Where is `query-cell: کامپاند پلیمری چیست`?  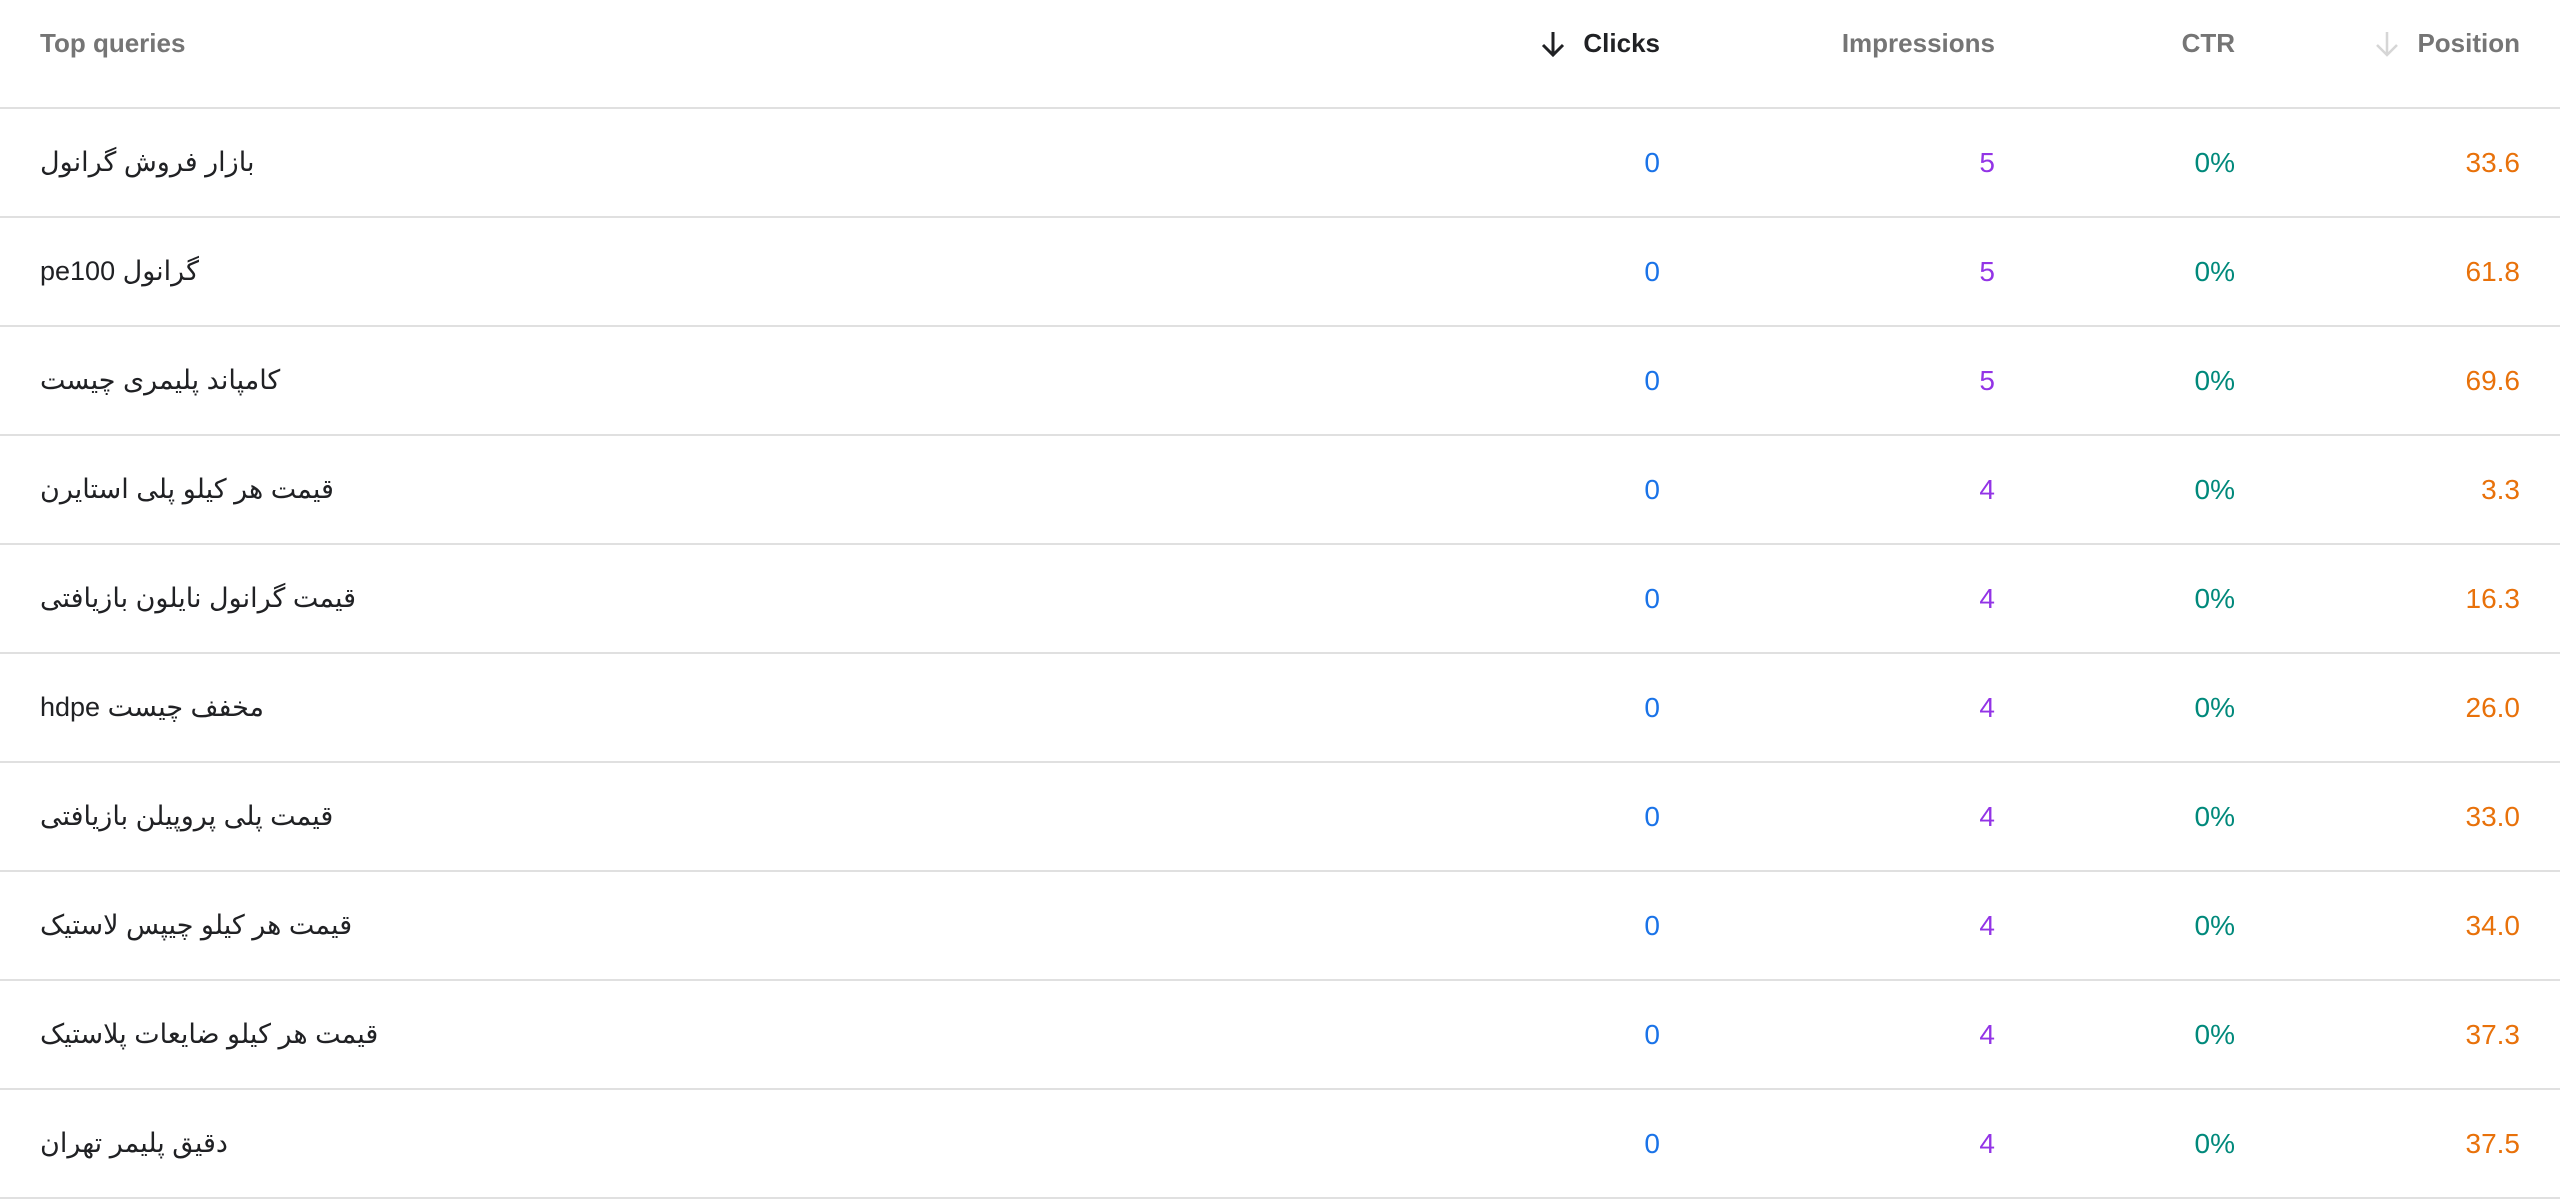 query-cell: کامپاند پلیمری چیست is located at coordinates (160, 380).